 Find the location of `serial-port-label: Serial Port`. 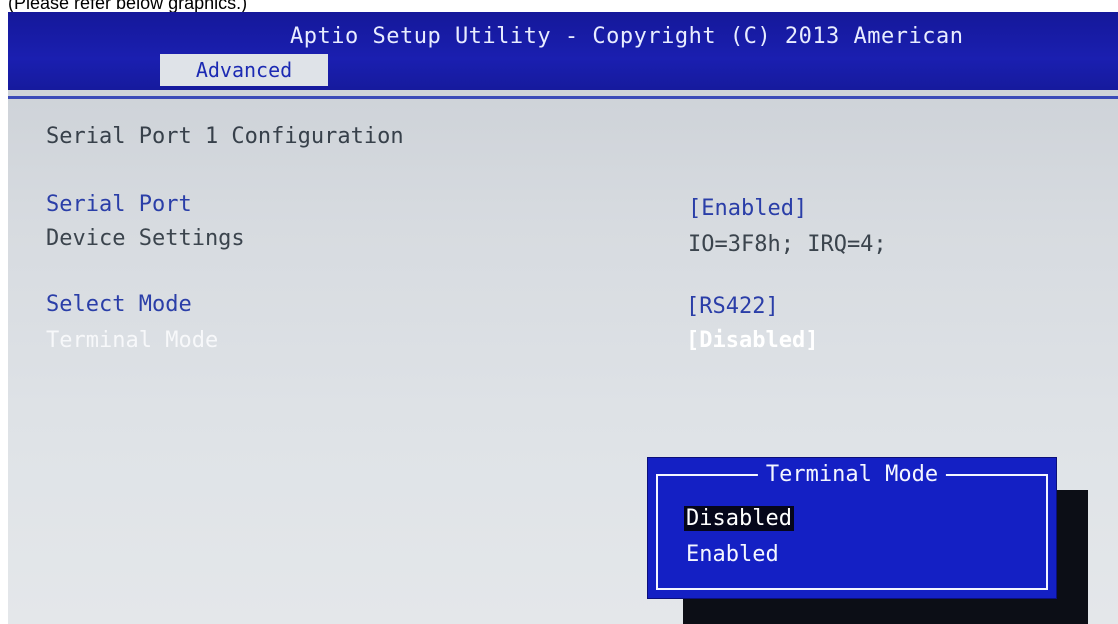

serial-port-label: Serial Port is located at coordinates (119, 204).